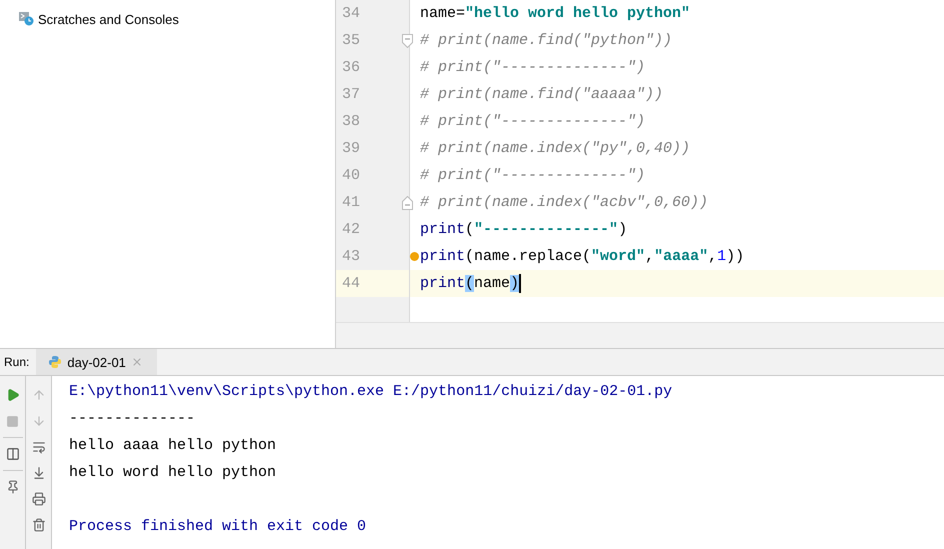 The width and height of the screenshot is (944, 549). I want to click on code-line: print(name.replace("word","aaaa",1)), so click(582, 256).